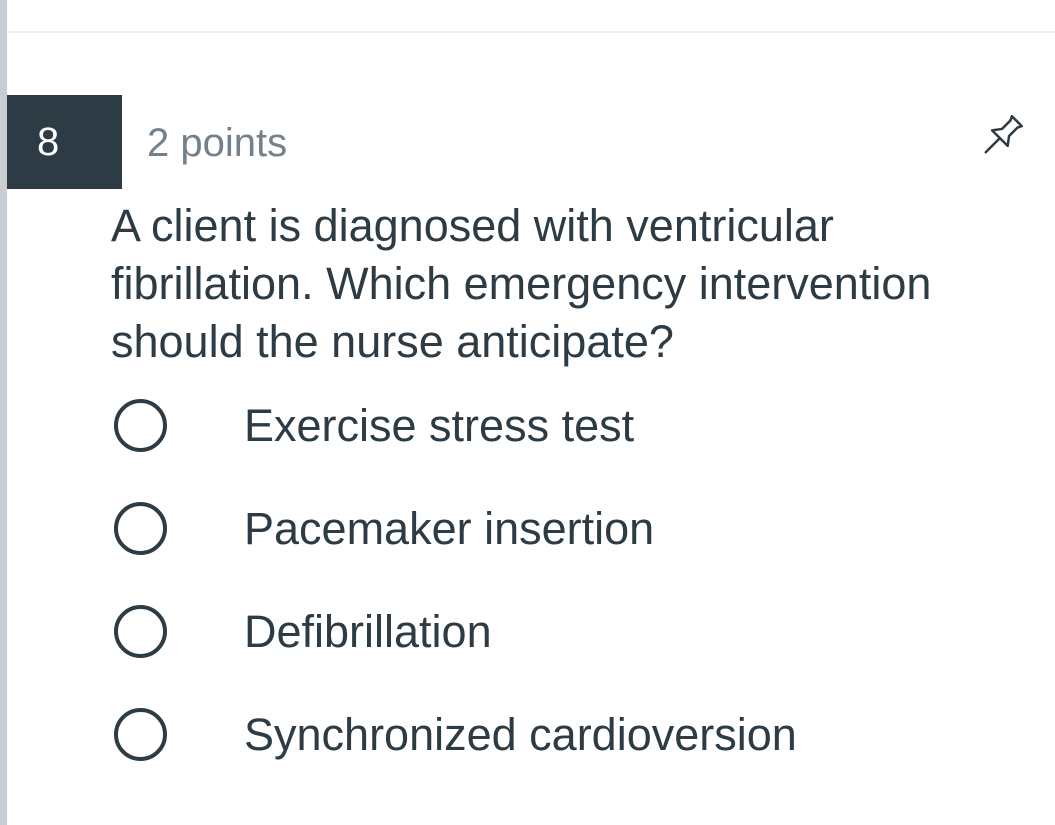 The height and width of the screenshot is (825, 1055). I want to click on answer-option: Exercise stress test, so click(561, 446).